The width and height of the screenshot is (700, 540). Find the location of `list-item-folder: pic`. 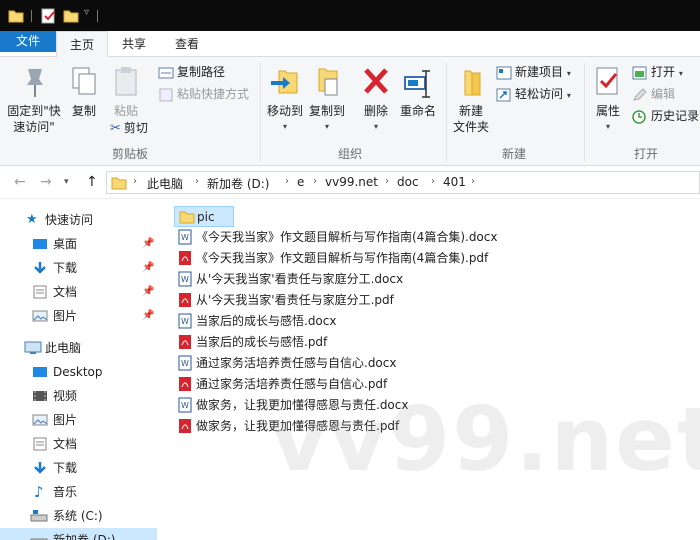

list-item-folder: pic is located at coordinates (204, 216).